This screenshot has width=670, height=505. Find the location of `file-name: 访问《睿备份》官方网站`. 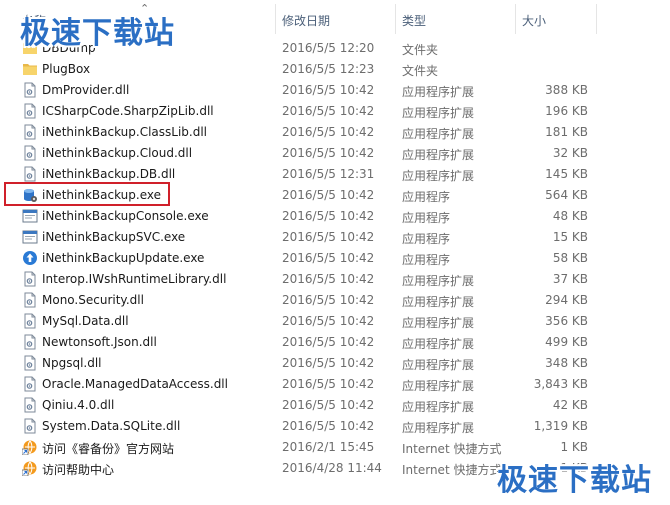

file-name: 访问《睿备份》官方网站 is located at coordinates (108, 449).